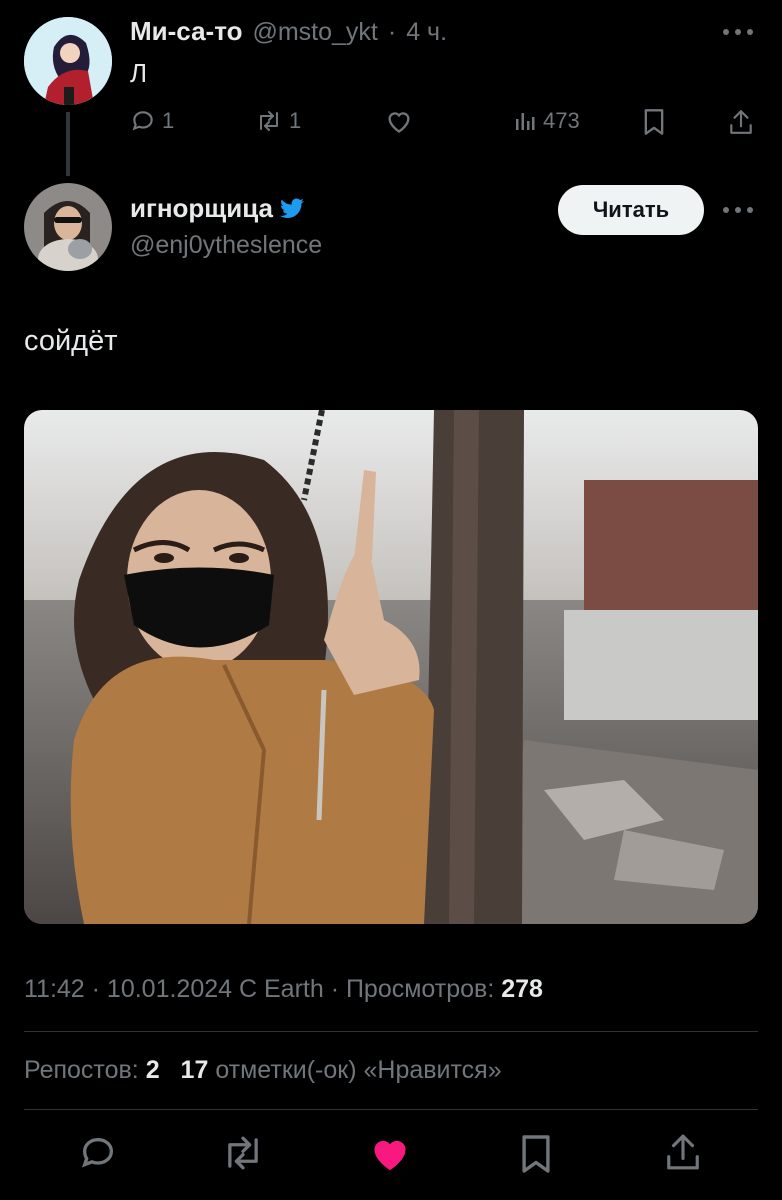  What do you see at coordinates (139, 73) in the screenshot?
I see `prev-tweet-text: Л` at bounding box center [139, 73].